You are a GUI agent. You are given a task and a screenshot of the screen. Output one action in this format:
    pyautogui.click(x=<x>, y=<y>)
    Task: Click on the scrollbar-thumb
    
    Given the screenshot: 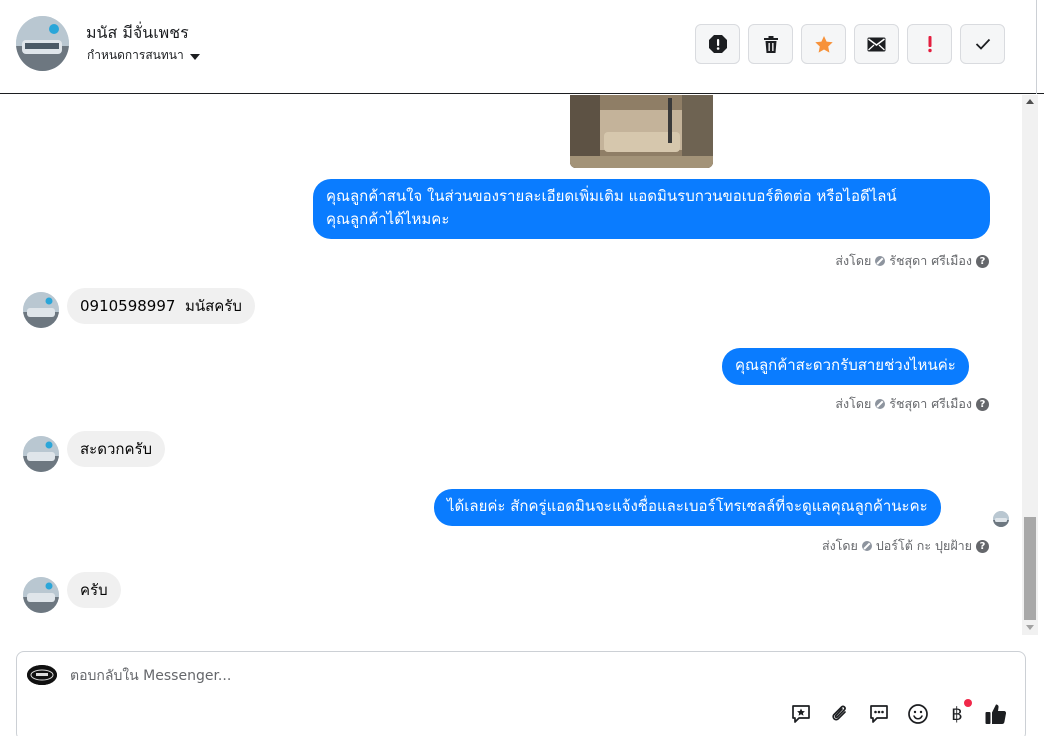 What is the action you would take?
    pyautogui.click(x=1030, y=568)
    